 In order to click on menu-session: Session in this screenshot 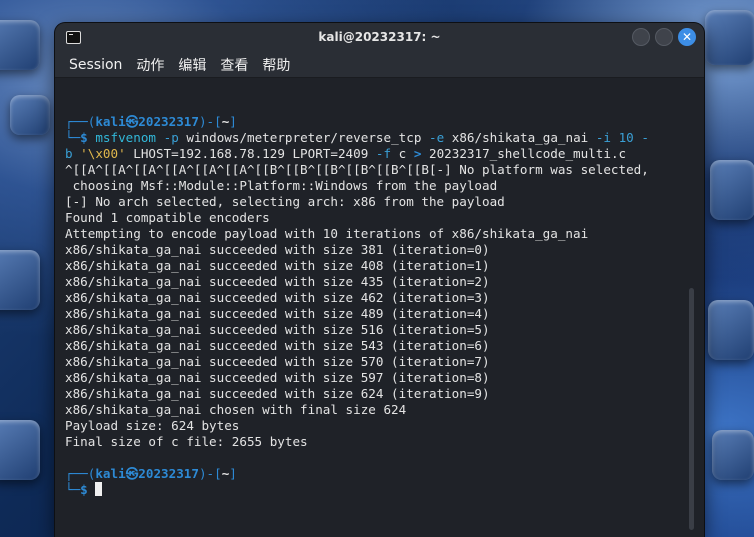, I will do `click(95, 65)`.